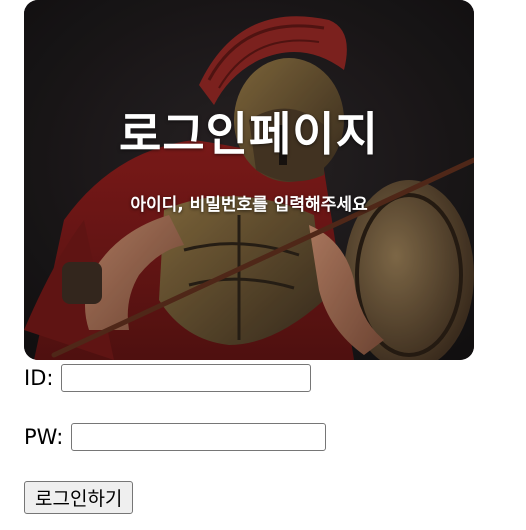 This screenshot has width=526, height=530. Describe the element at coordinates (199, 437) in the screenshot. I see `password-input` at that location.